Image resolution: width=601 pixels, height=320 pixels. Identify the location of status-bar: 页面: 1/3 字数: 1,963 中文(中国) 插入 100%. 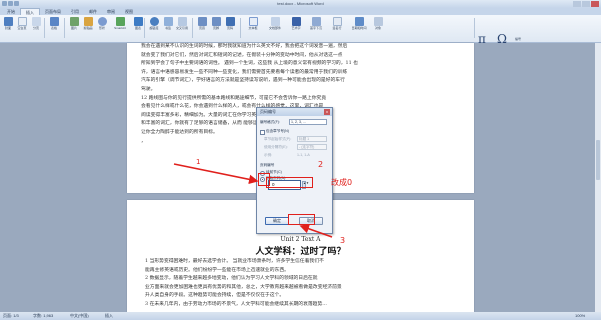
(300, 316).